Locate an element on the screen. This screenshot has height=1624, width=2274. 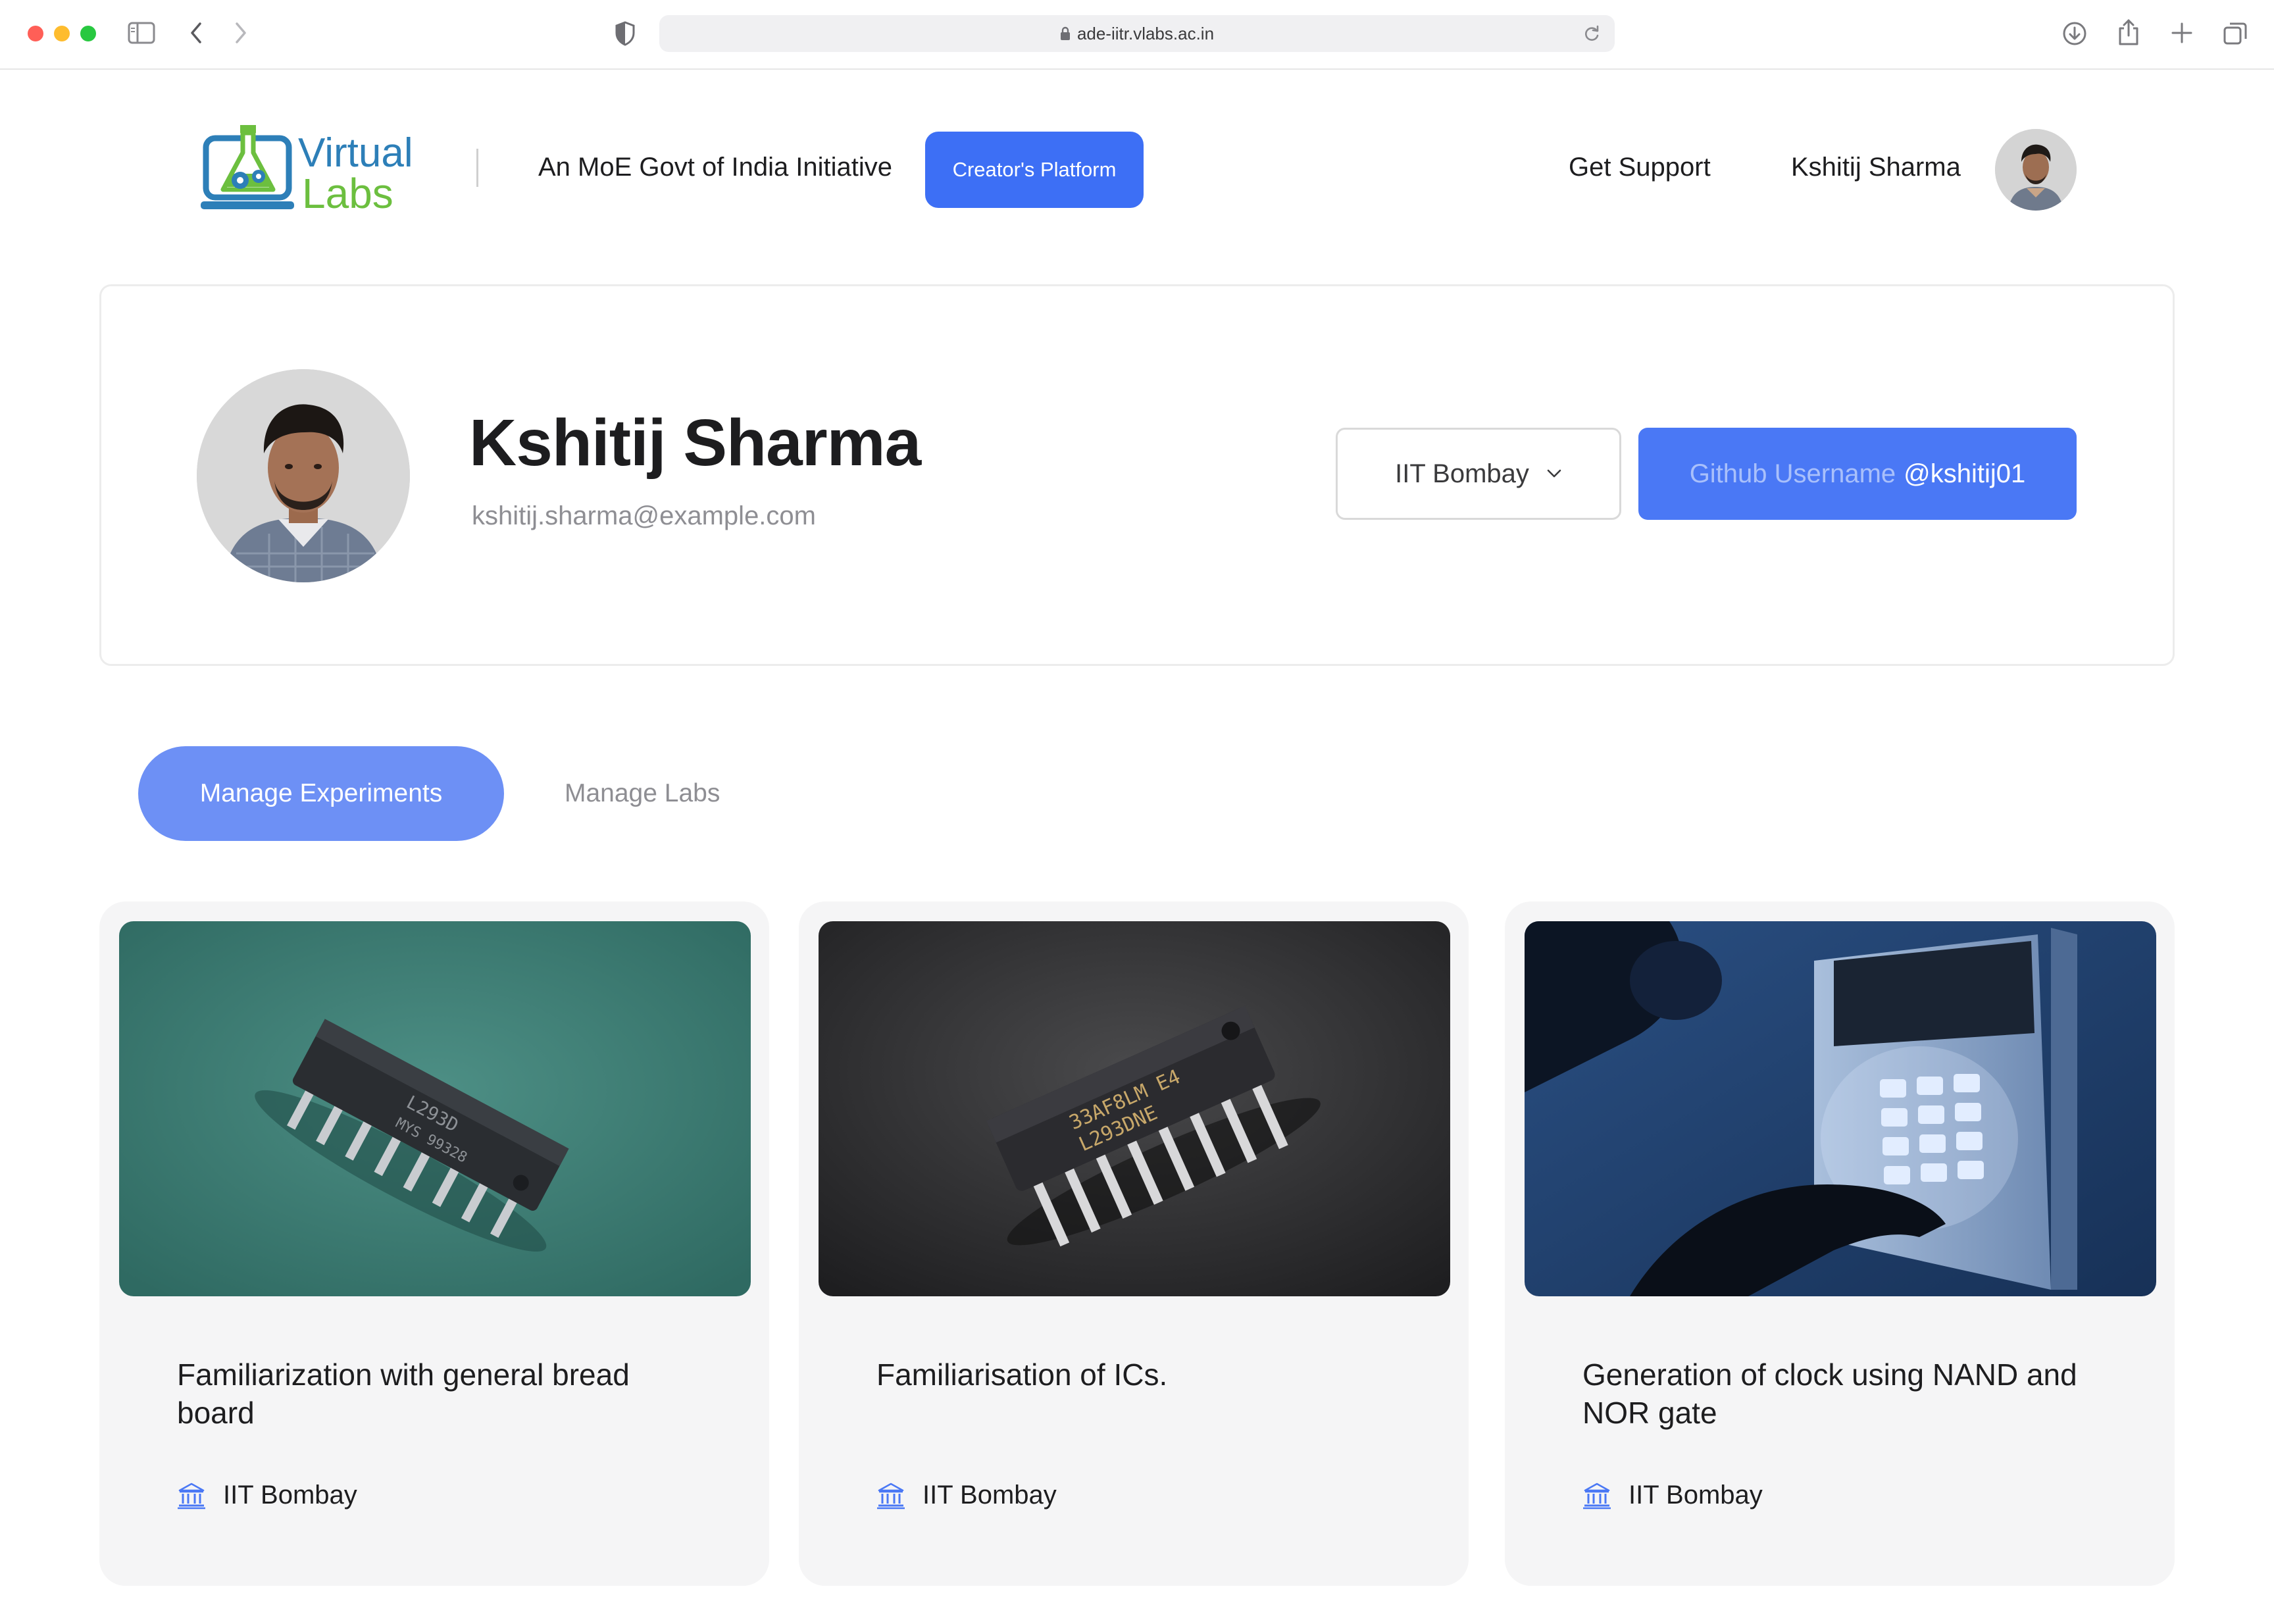
share-icon is located at coordinates (2128, 32).